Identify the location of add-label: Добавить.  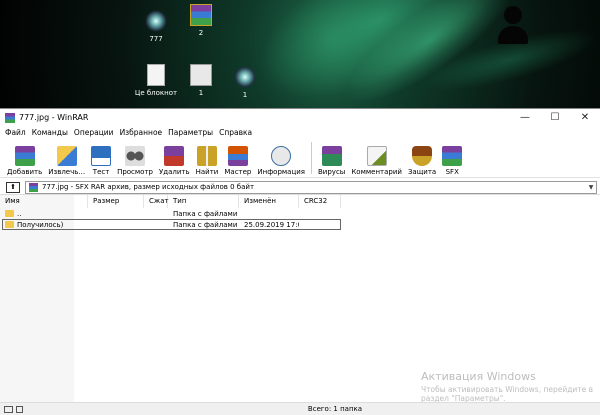
(25, 172).